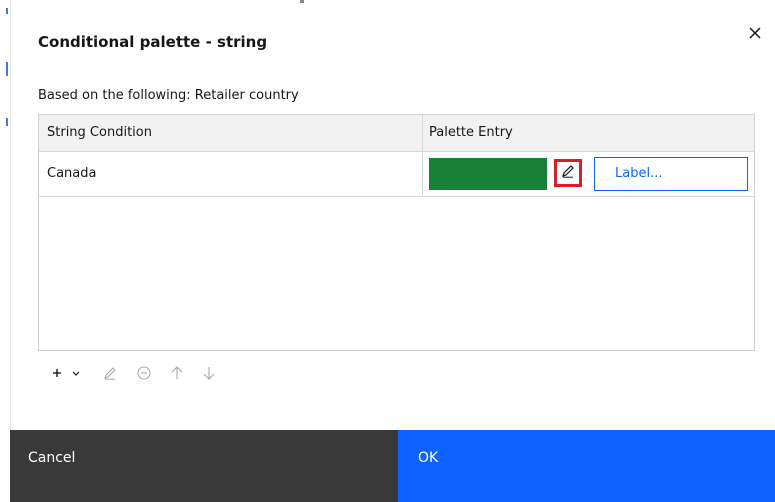 The width and height of the screenshot is (775, 502). I want to click on based-on-text: Based on the following: Retailer country, so click(168, 95).